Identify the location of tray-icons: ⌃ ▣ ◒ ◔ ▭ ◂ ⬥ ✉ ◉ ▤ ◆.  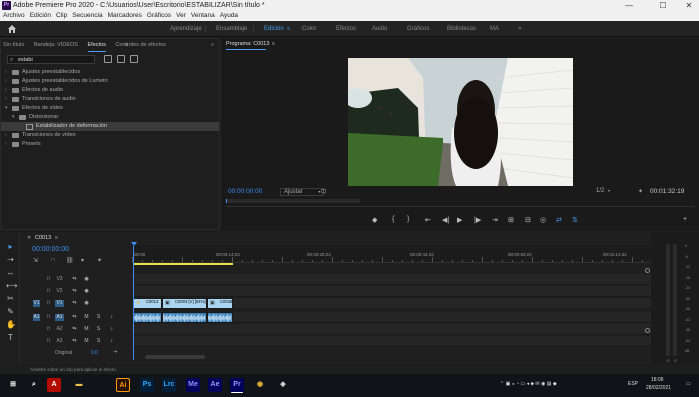
(528, 384).